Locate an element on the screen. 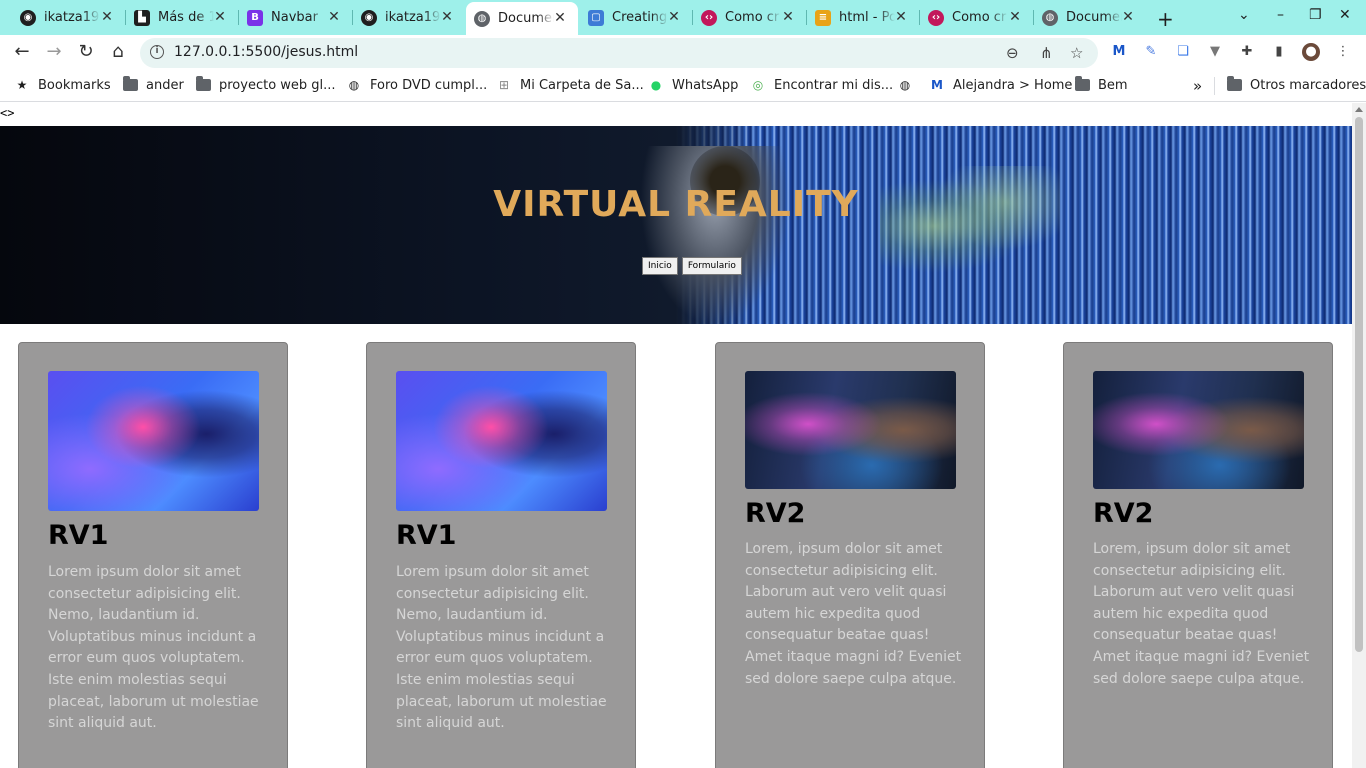  card-heading: RV1 is located at coordinates (426, 535).